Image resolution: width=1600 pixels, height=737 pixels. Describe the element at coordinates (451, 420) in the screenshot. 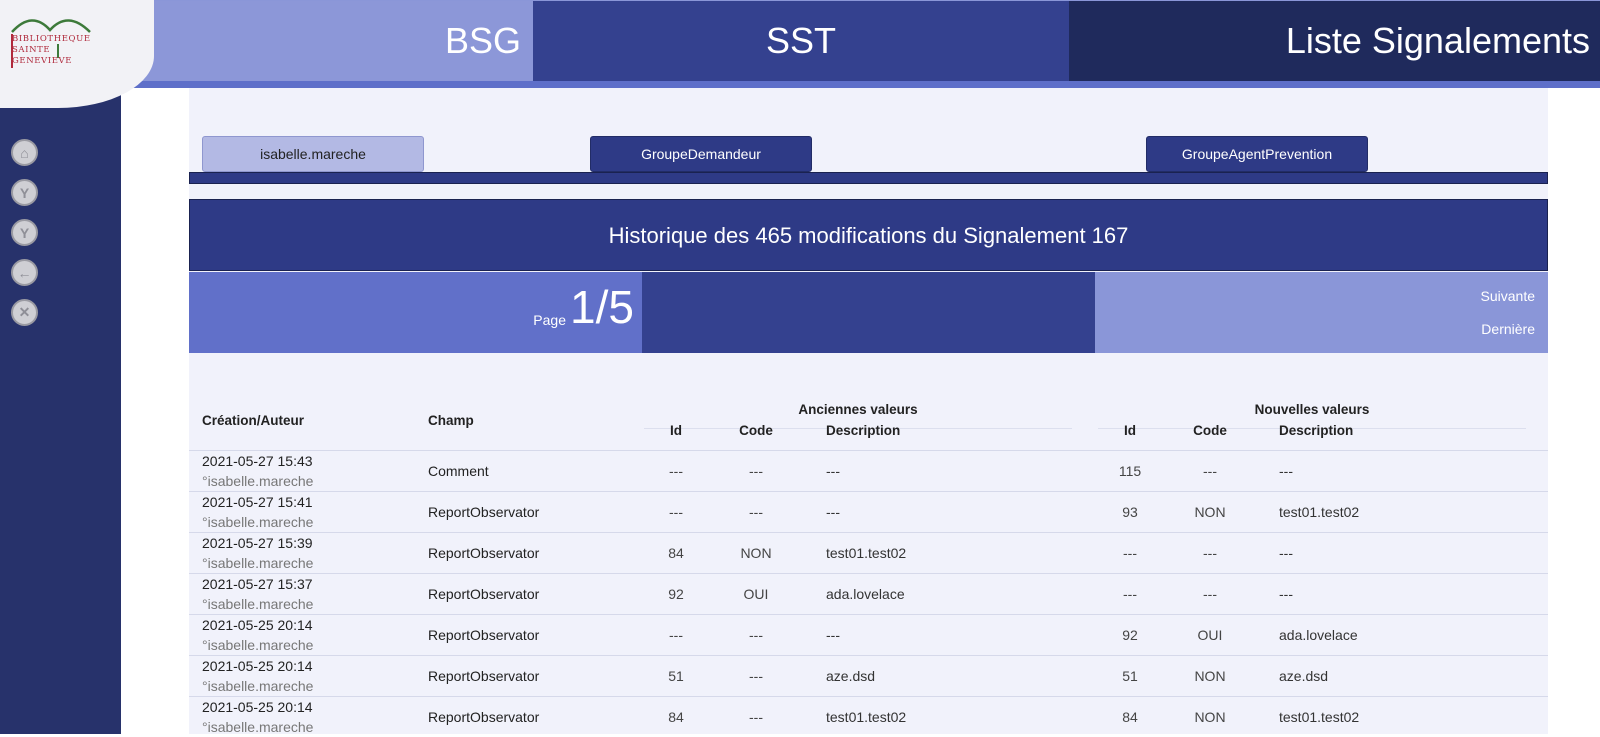

I see `header-champ: Champ` at that location.